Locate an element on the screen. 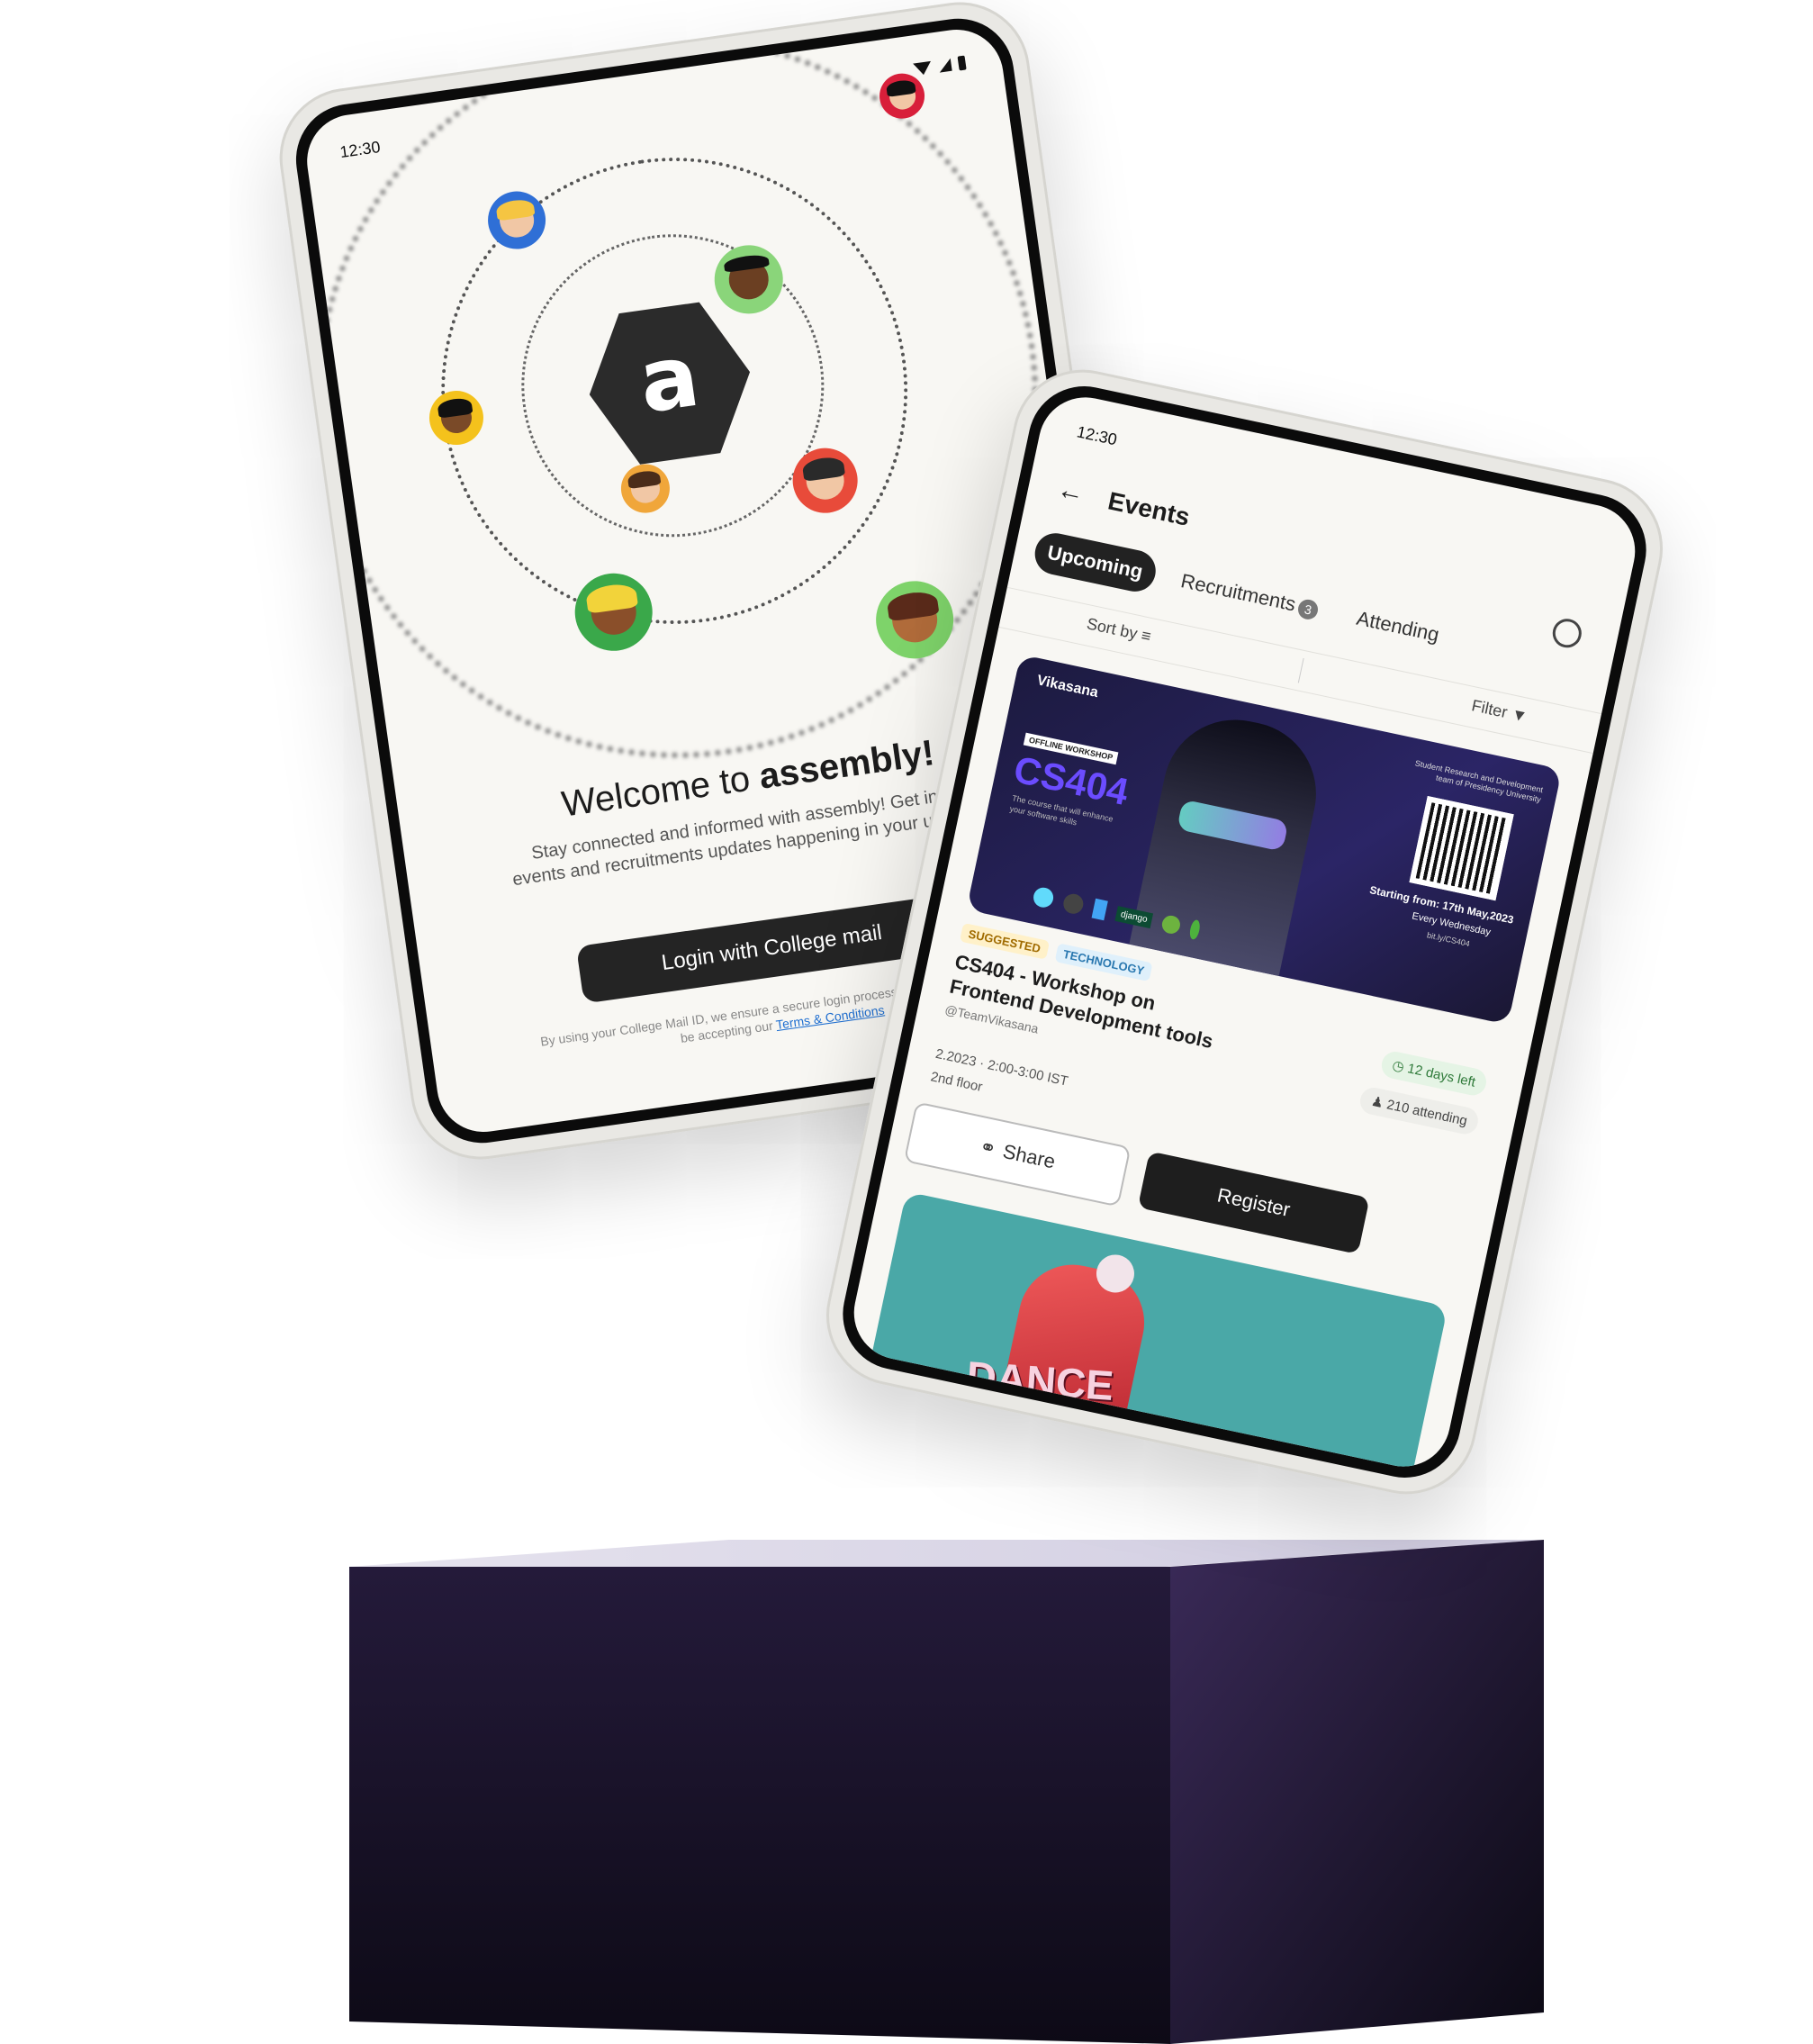  flutter-icon is located at coordinates (1099, 909).